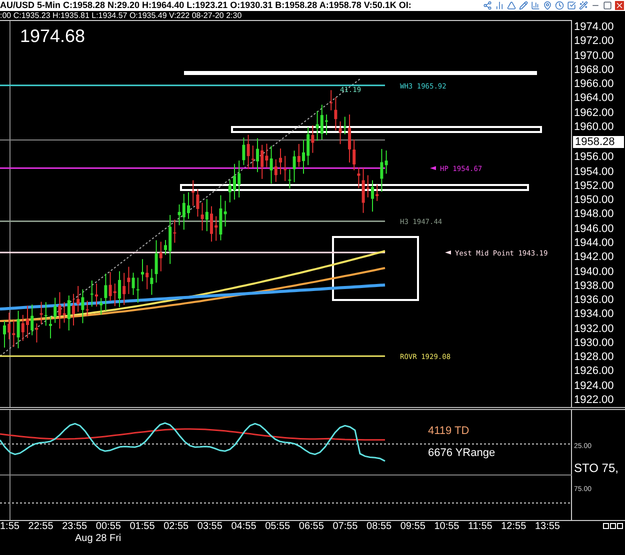 Image resolution: width=625 pixels, height=555 pixels. Describe the element at coordinates (523, 5) in the screenshot. I see `pencil-icon` at that location.